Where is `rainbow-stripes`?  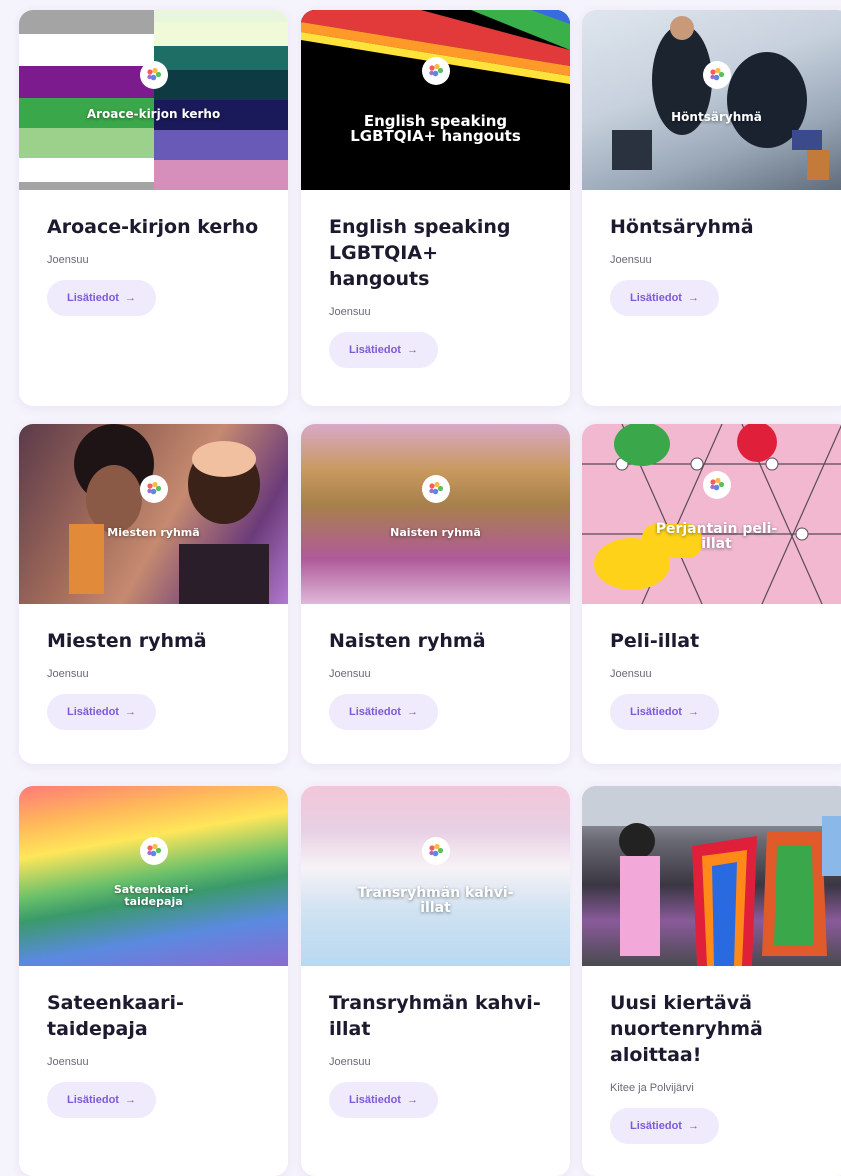 rainbow-stripes is located at coordinates (435, 50).